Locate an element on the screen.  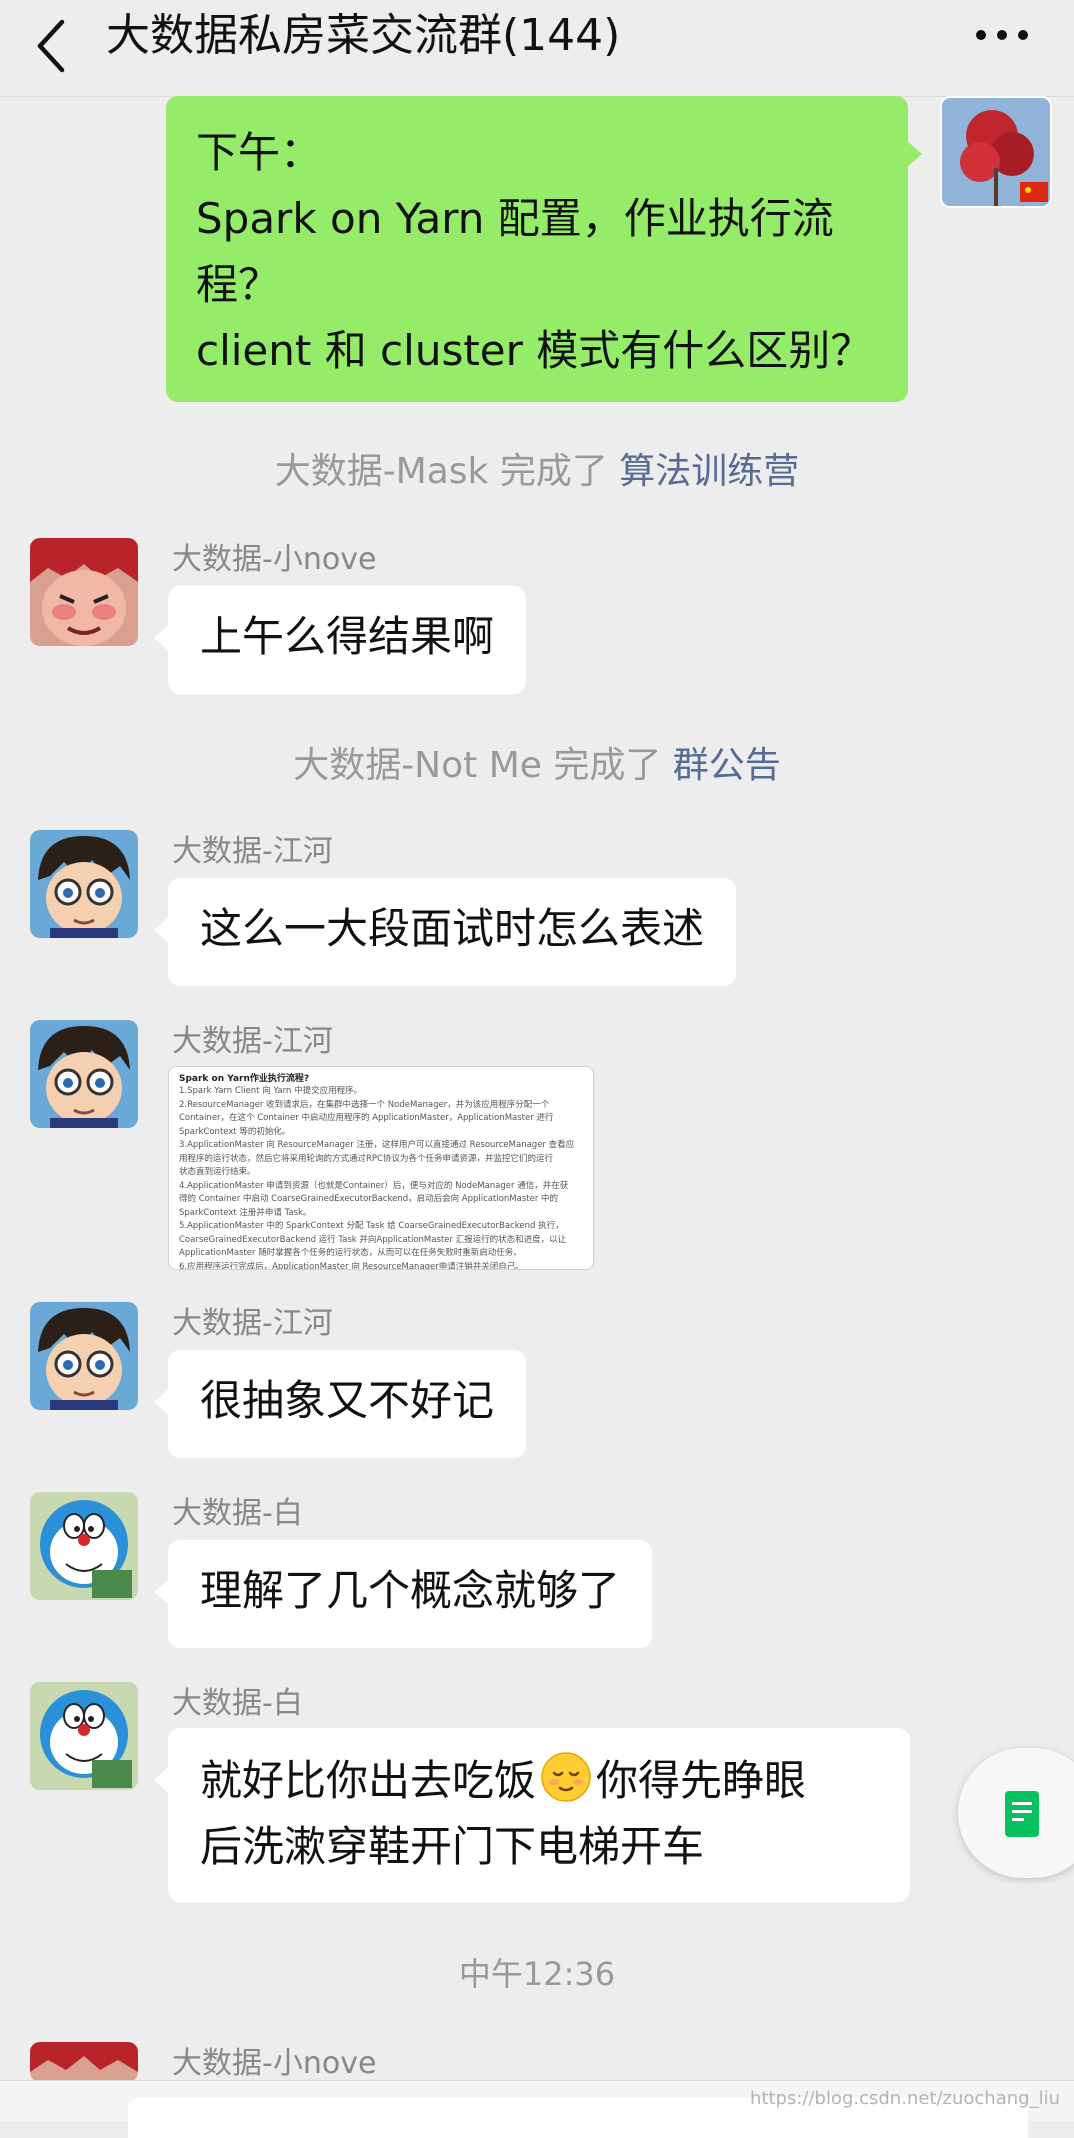
image-doc-line: SparkContext 等的初始化。 is located at coordinates (235, 1131).